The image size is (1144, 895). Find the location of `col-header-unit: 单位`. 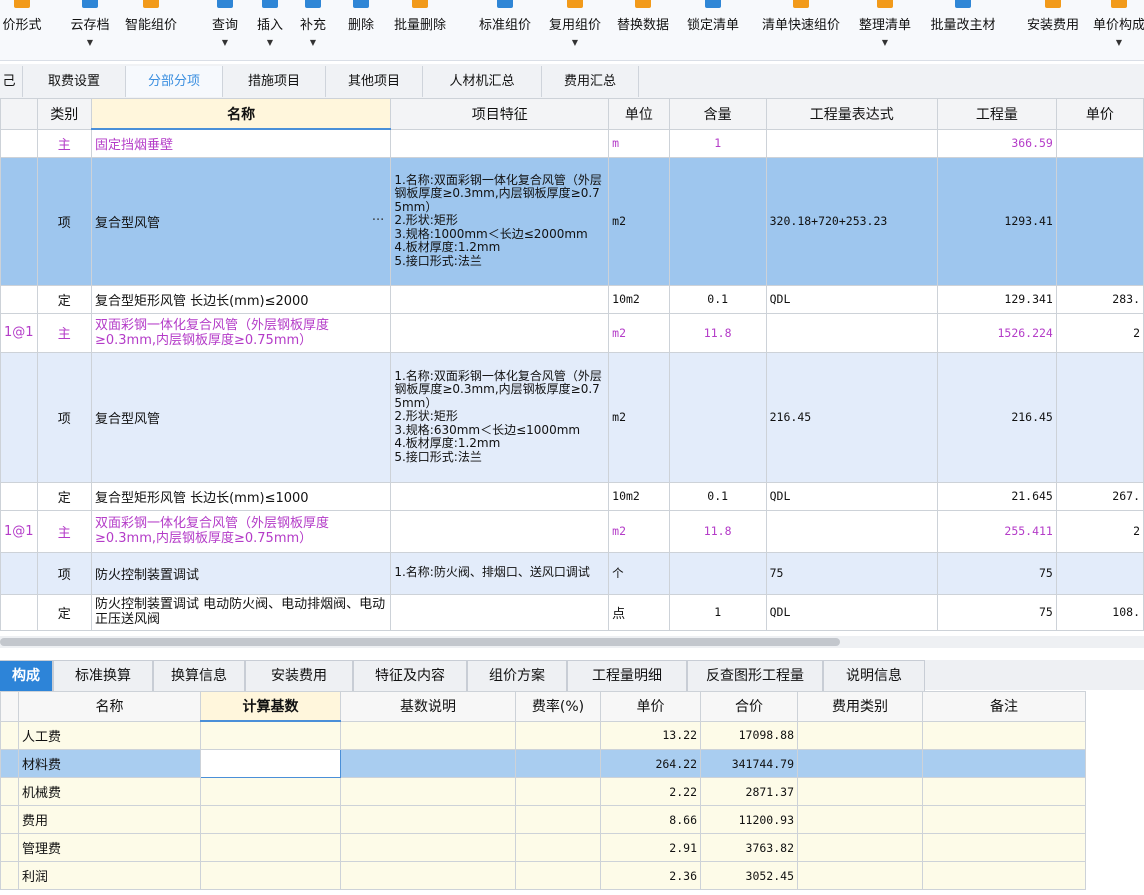

col-header-unit: 单位 is located at coordinates (639, 114).